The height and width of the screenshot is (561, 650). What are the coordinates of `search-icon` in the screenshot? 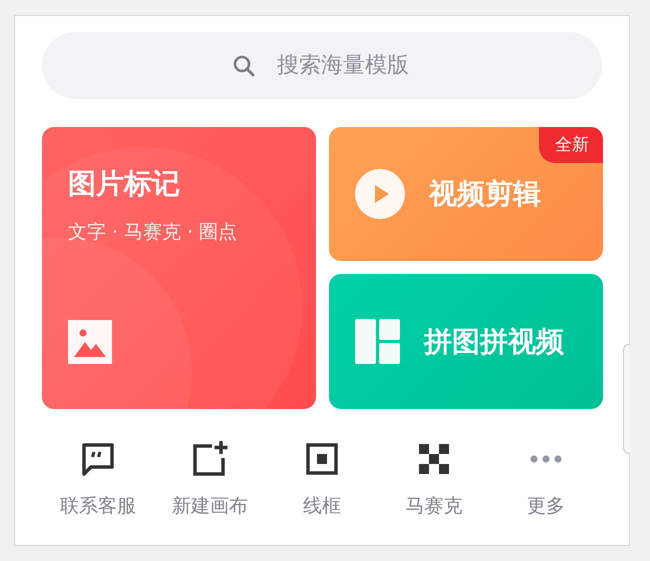 It's located at (244, 66).